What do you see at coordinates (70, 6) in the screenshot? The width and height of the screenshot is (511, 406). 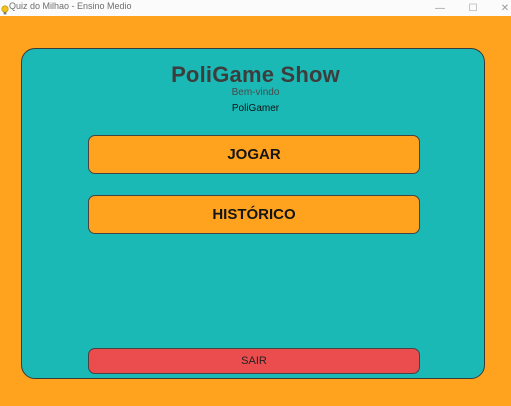 I see `window-title: Quiz do Milhao - Ensino Medio` at bounding box center [70, 6].